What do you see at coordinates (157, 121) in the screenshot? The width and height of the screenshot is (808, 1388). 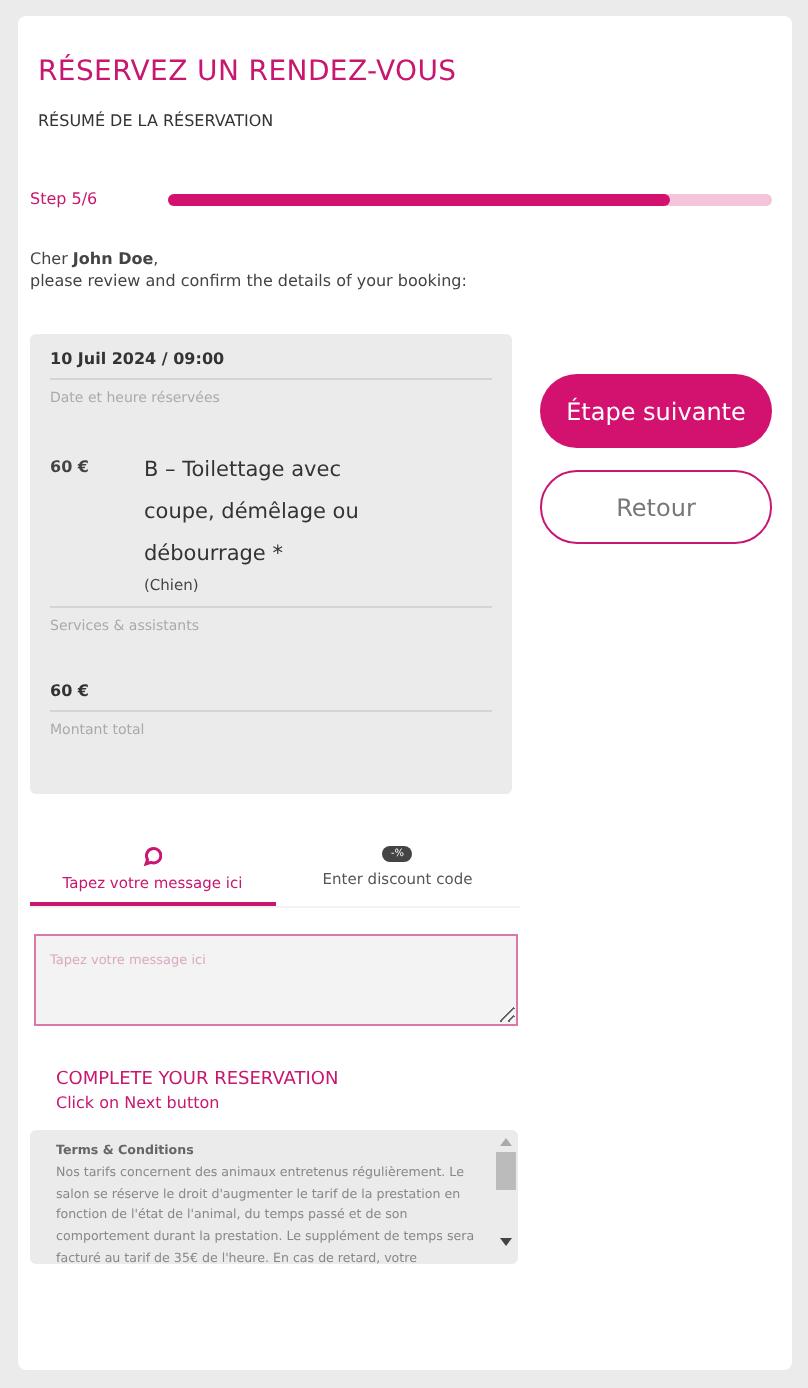 I see `section-subtitle: RÉSUMÉ DE LA RÉSERVATION` at bounding box center [157, 121].